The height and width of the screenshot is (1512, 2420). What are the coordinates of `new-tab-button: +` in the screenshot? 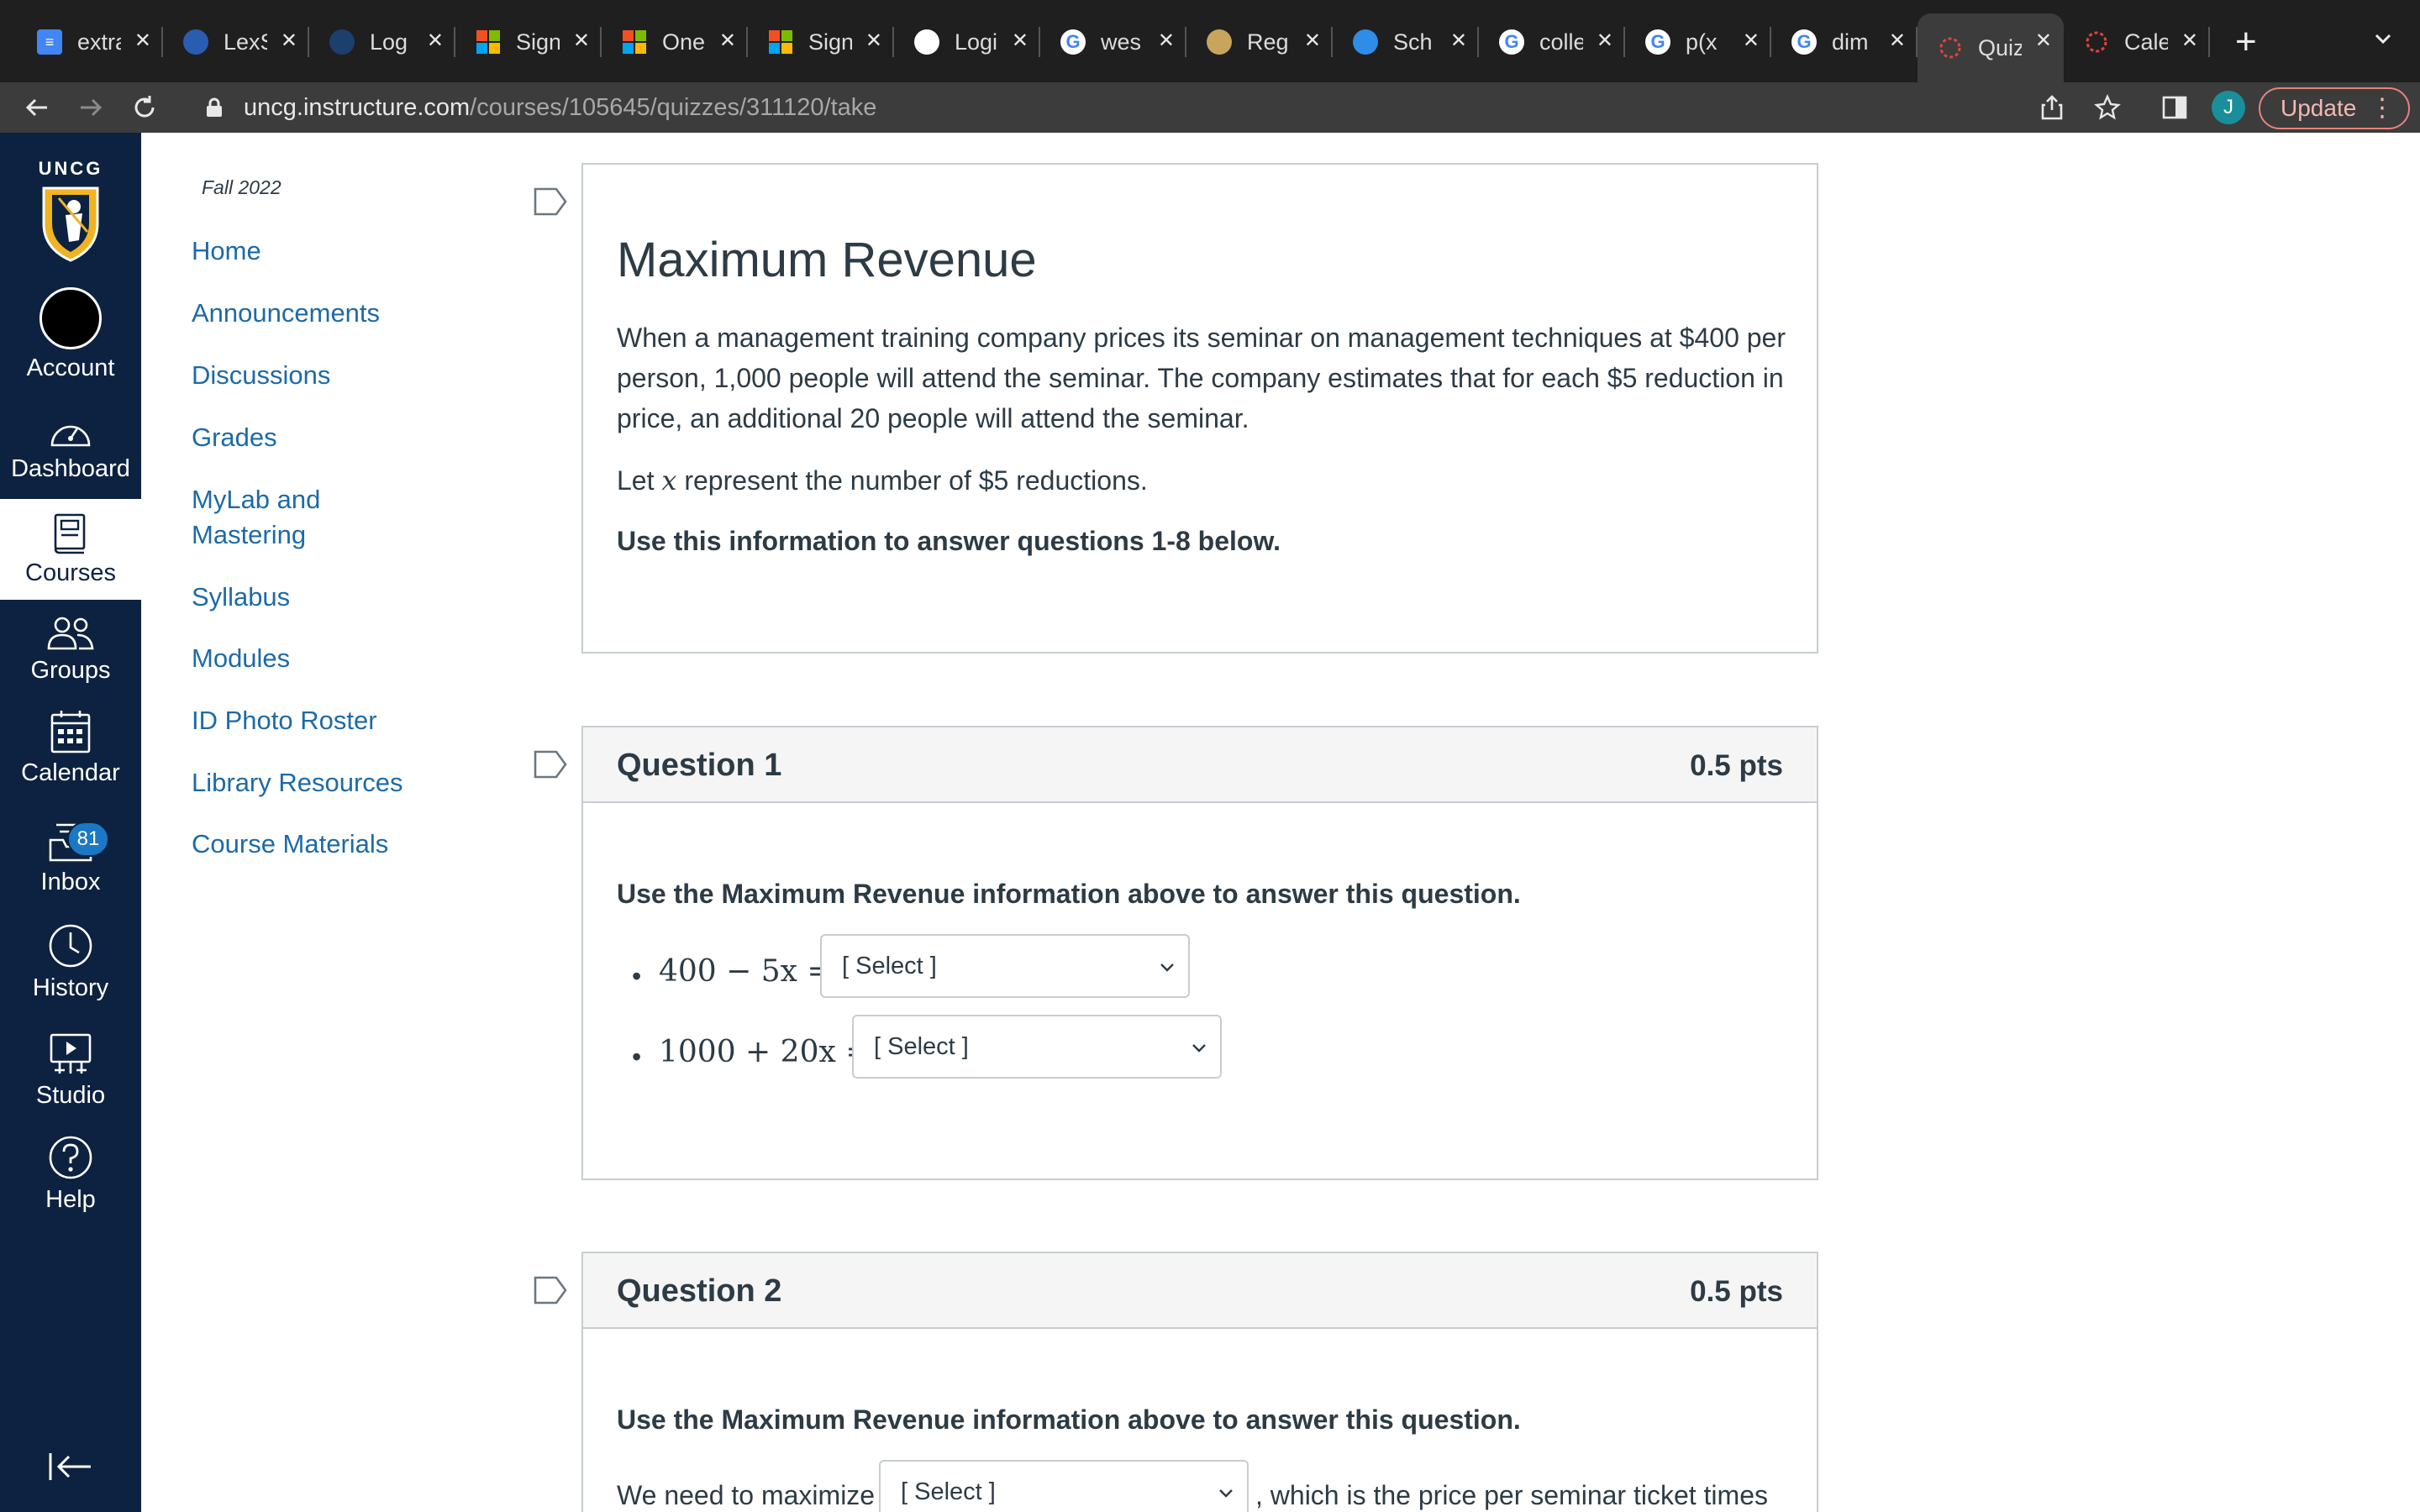 It's located at (2246, 42).